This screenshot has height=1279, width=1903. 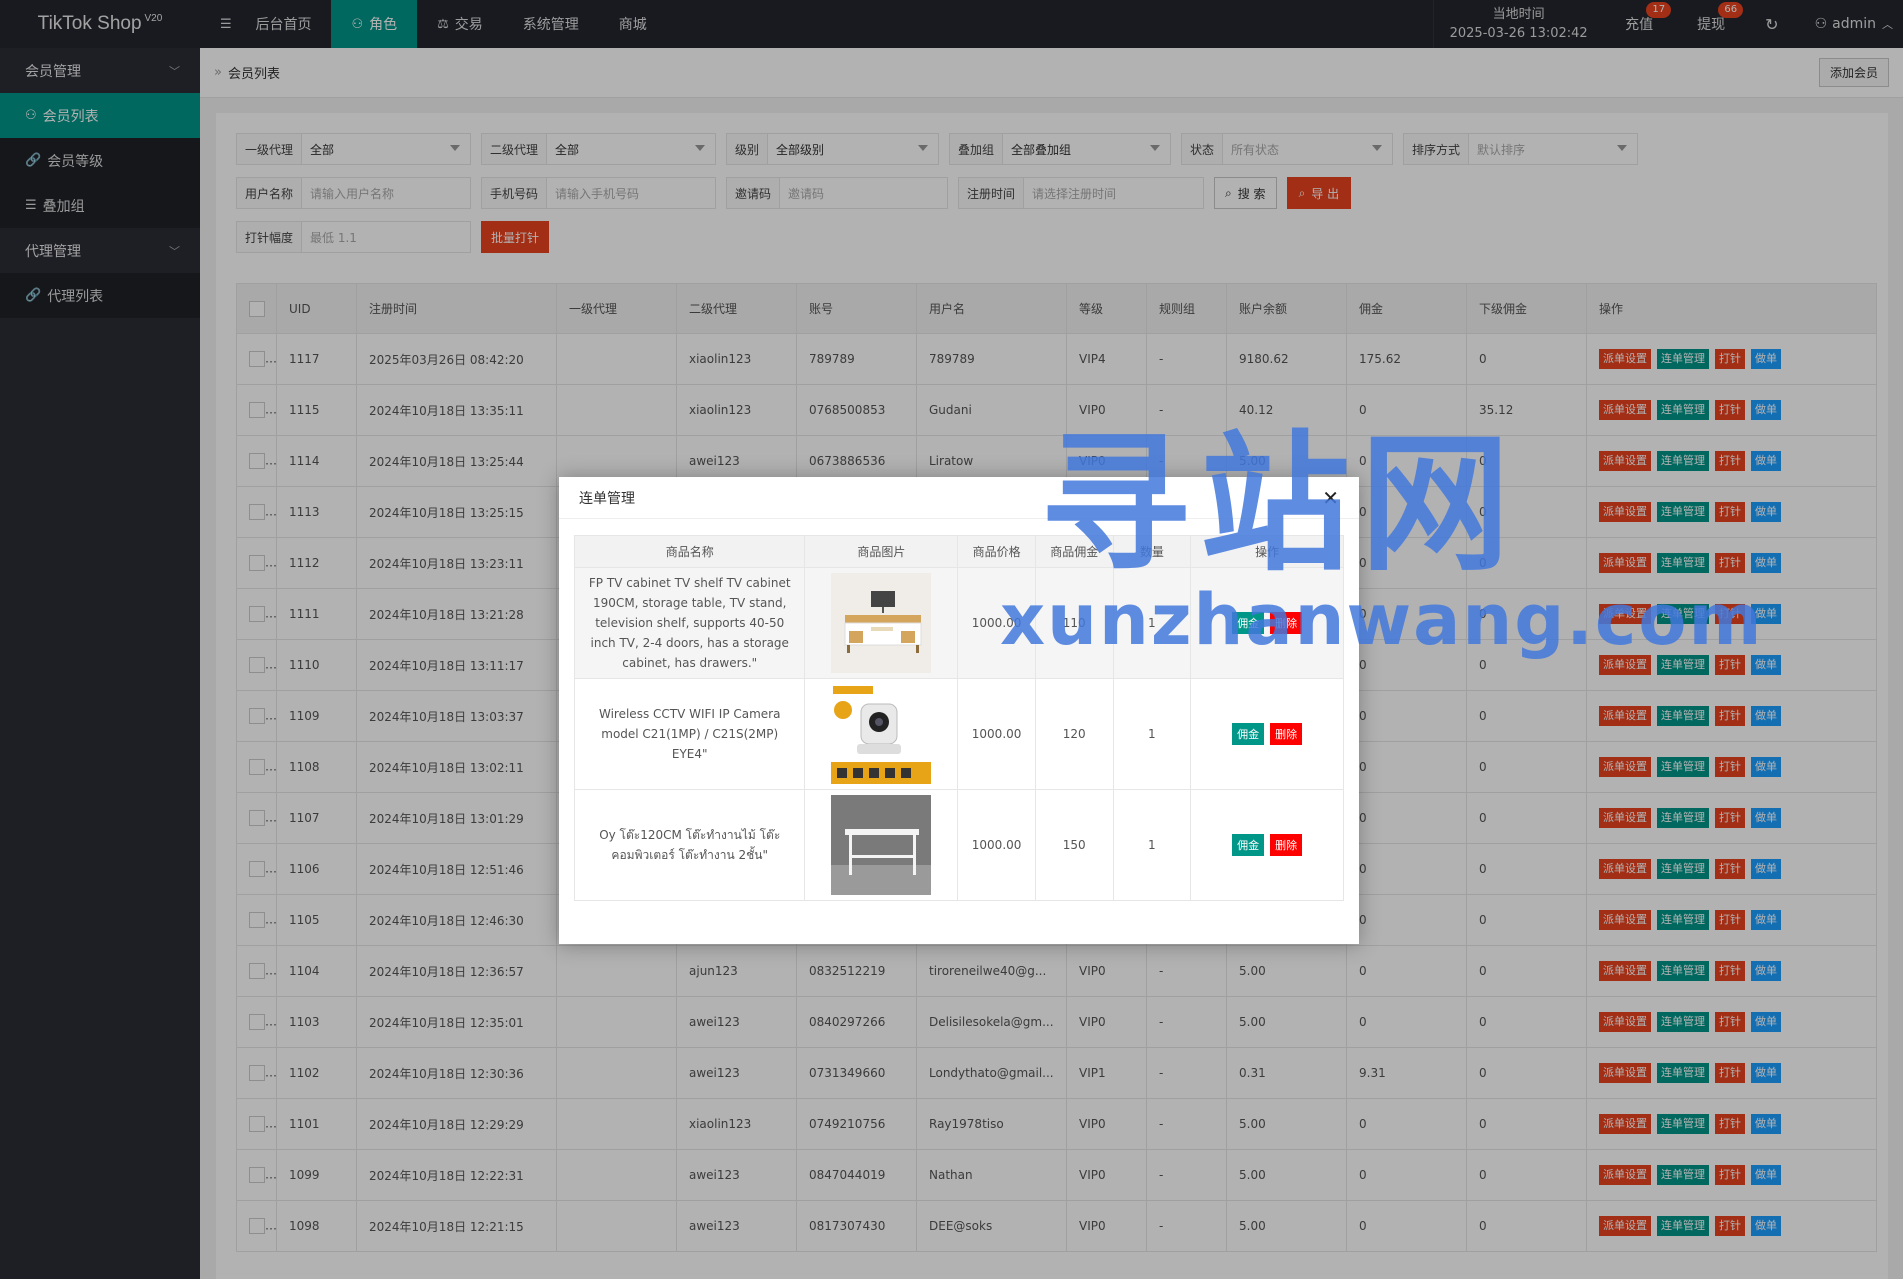 I want to click on column-header: 商品图片, so click(x=881, y=551).